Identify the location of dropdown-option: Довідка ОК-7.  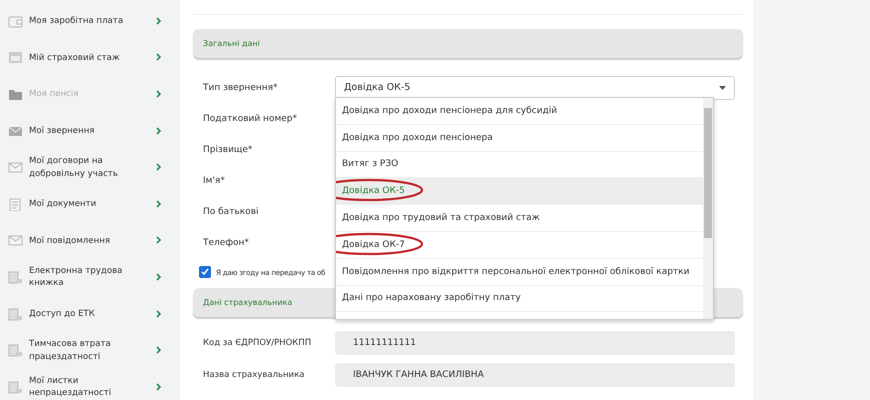
(519, 245).